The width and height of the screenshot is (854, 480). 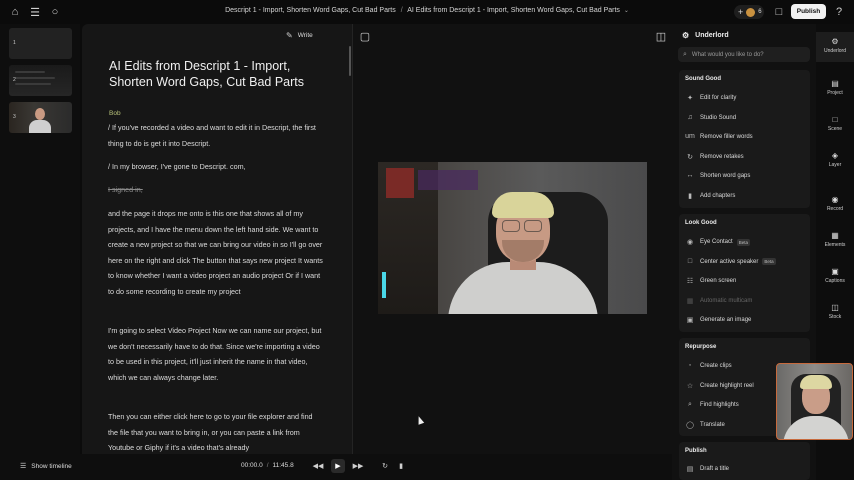 I want to click on action-green-screen: ☷ Green screen, so click(x=711, y=281).